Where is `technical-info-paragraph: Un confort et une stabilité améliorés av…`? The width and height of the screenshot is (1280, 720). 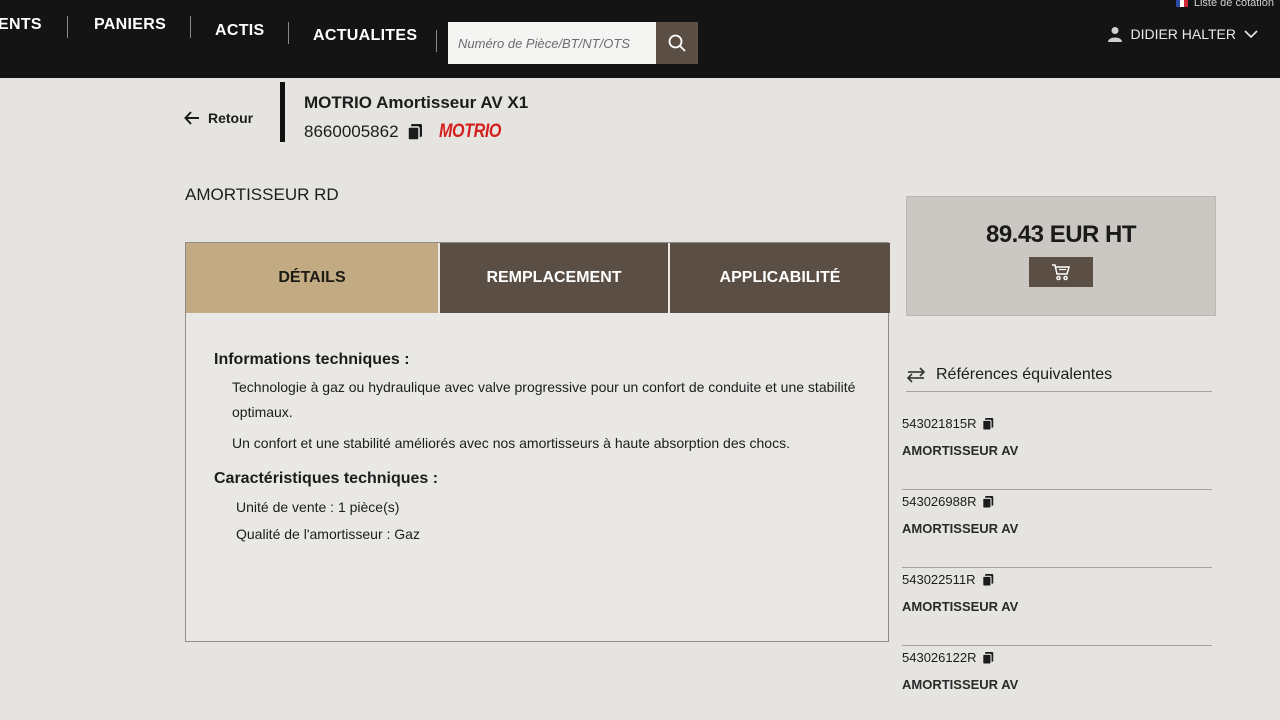 technical-info-paragraph: Un confort et une stabilité améliorés av… is located at coordinates (511, 443).